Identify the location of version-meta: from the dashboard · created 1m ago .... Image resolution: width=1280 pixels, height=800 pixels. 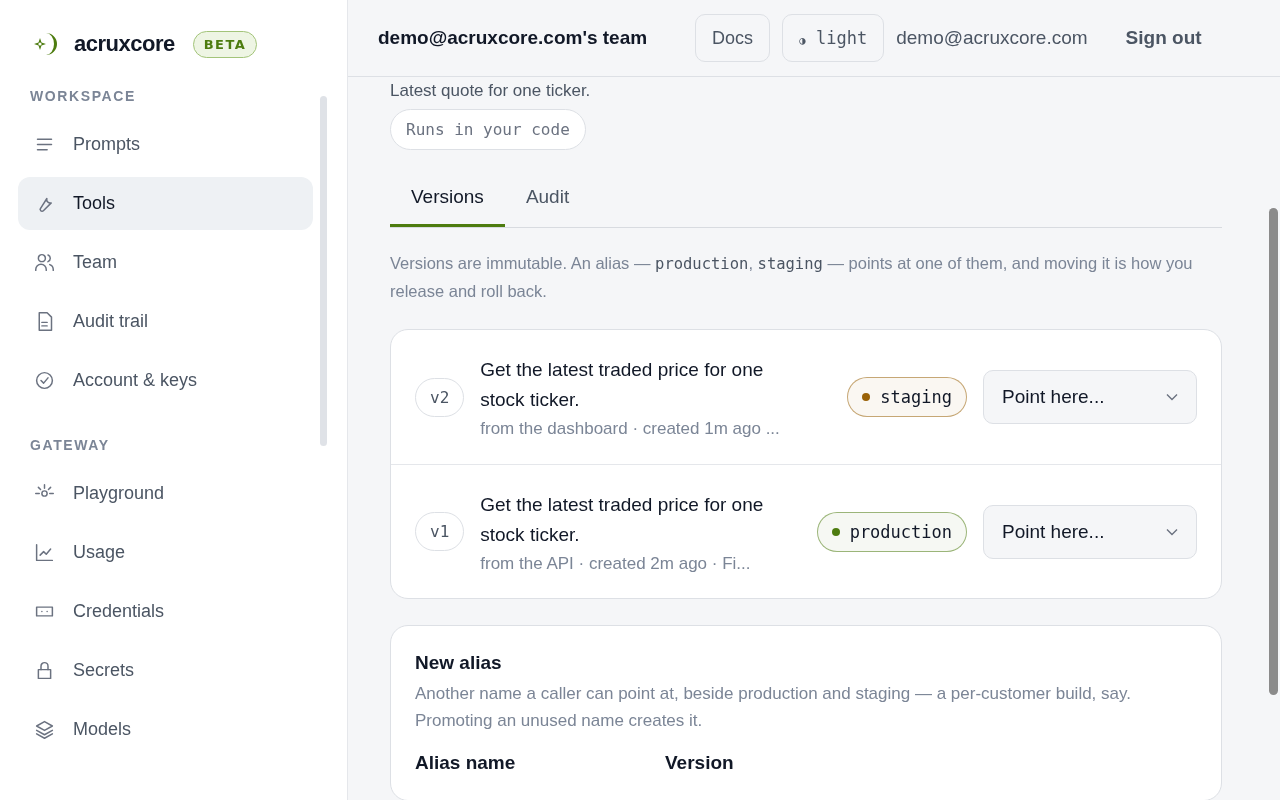
(630, 429).